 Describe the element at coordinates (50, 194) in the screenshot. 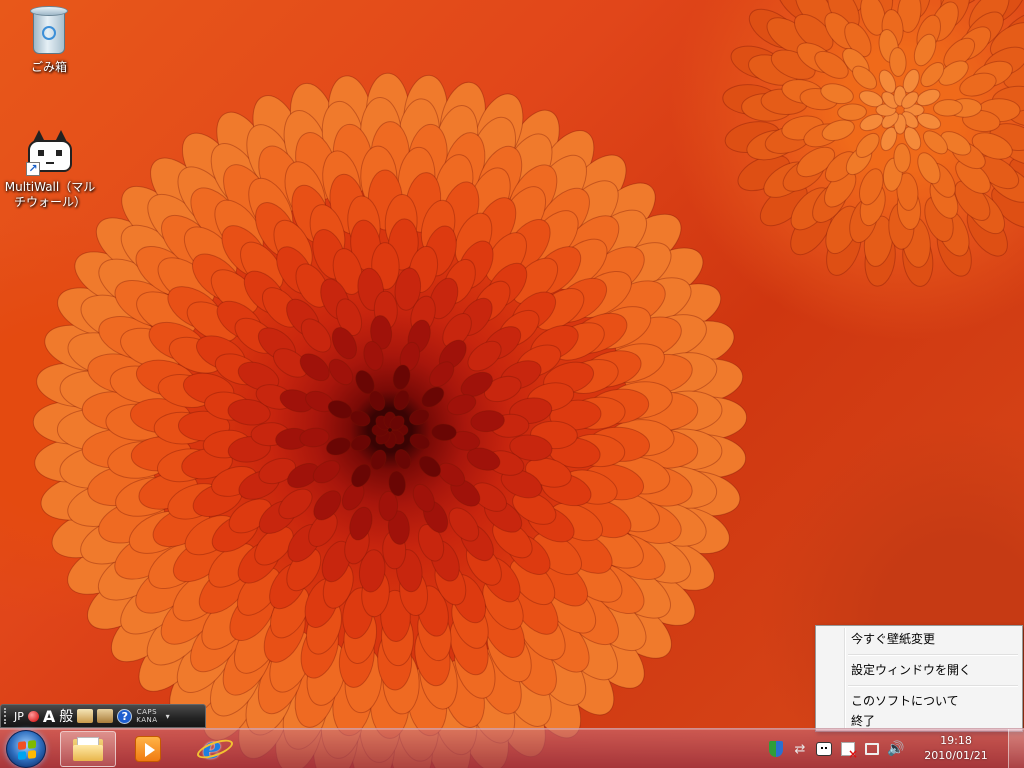

I see `desktop-icon-label: MultiWall（マル チウォール）` at that location.